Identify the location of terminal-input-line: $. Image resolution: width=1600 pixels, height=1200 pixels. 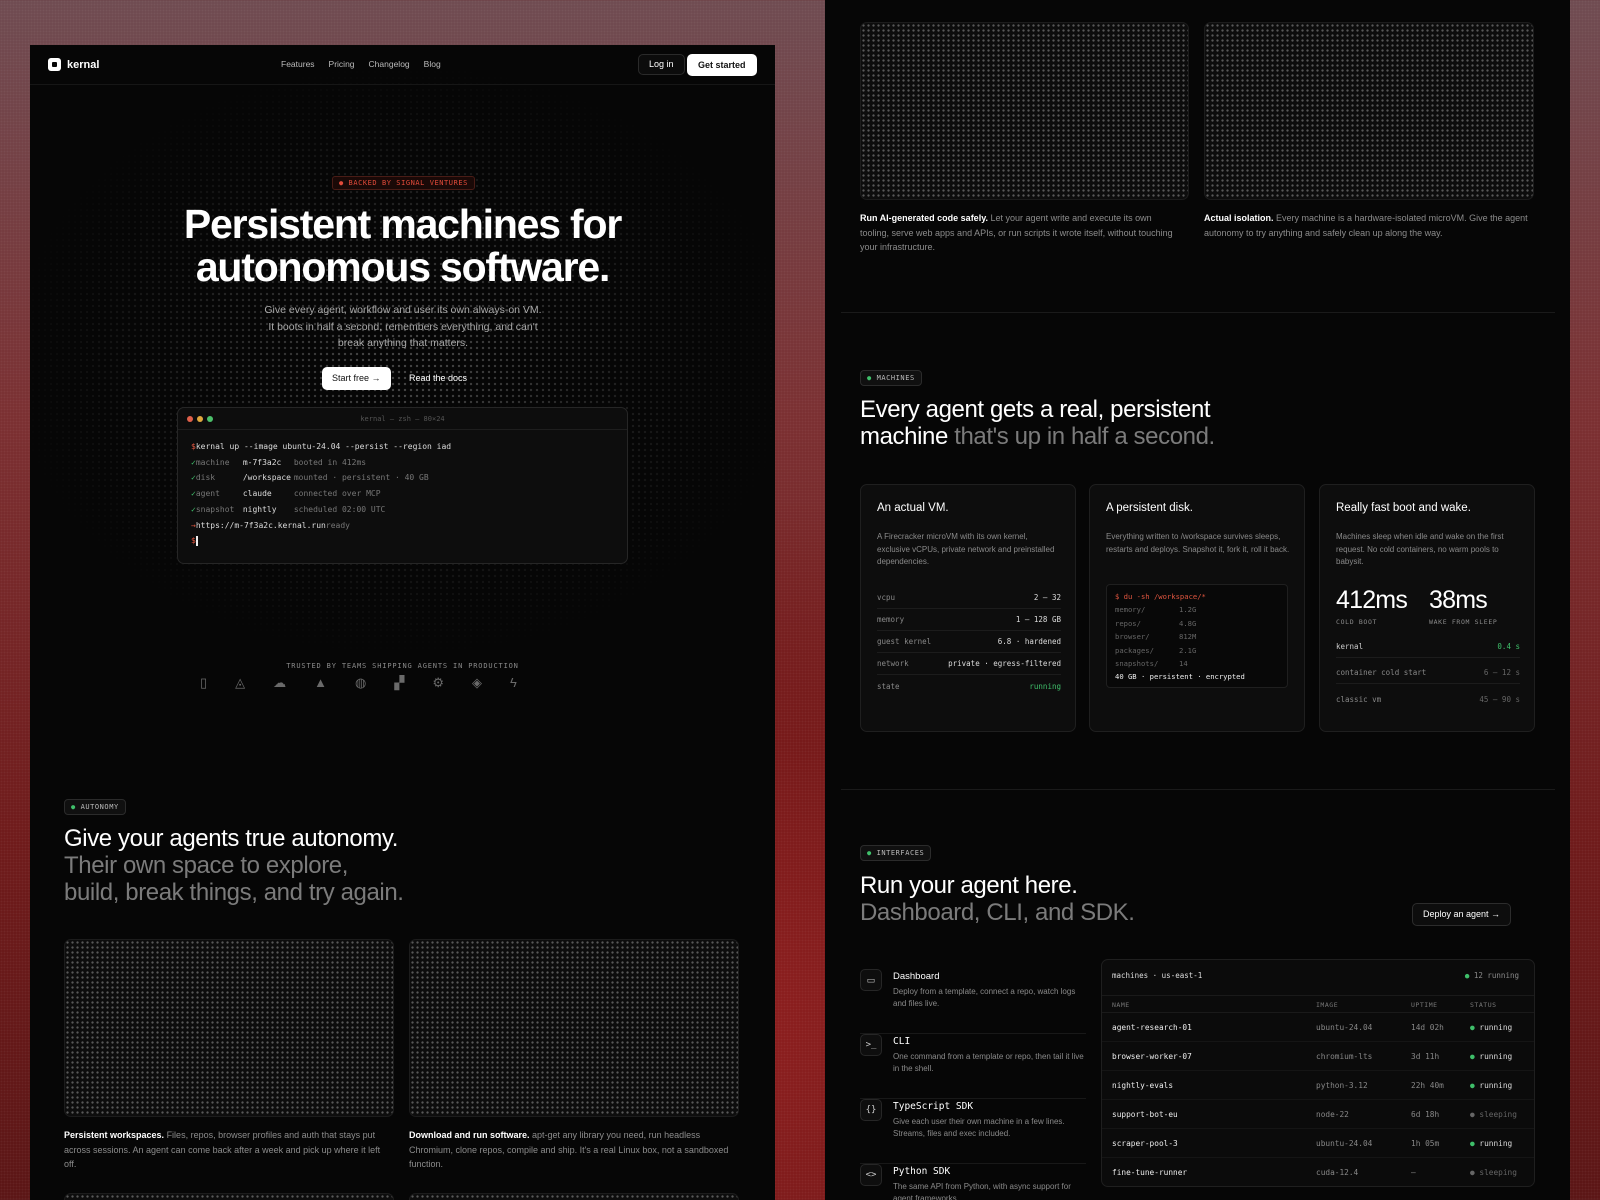
(402, 541).